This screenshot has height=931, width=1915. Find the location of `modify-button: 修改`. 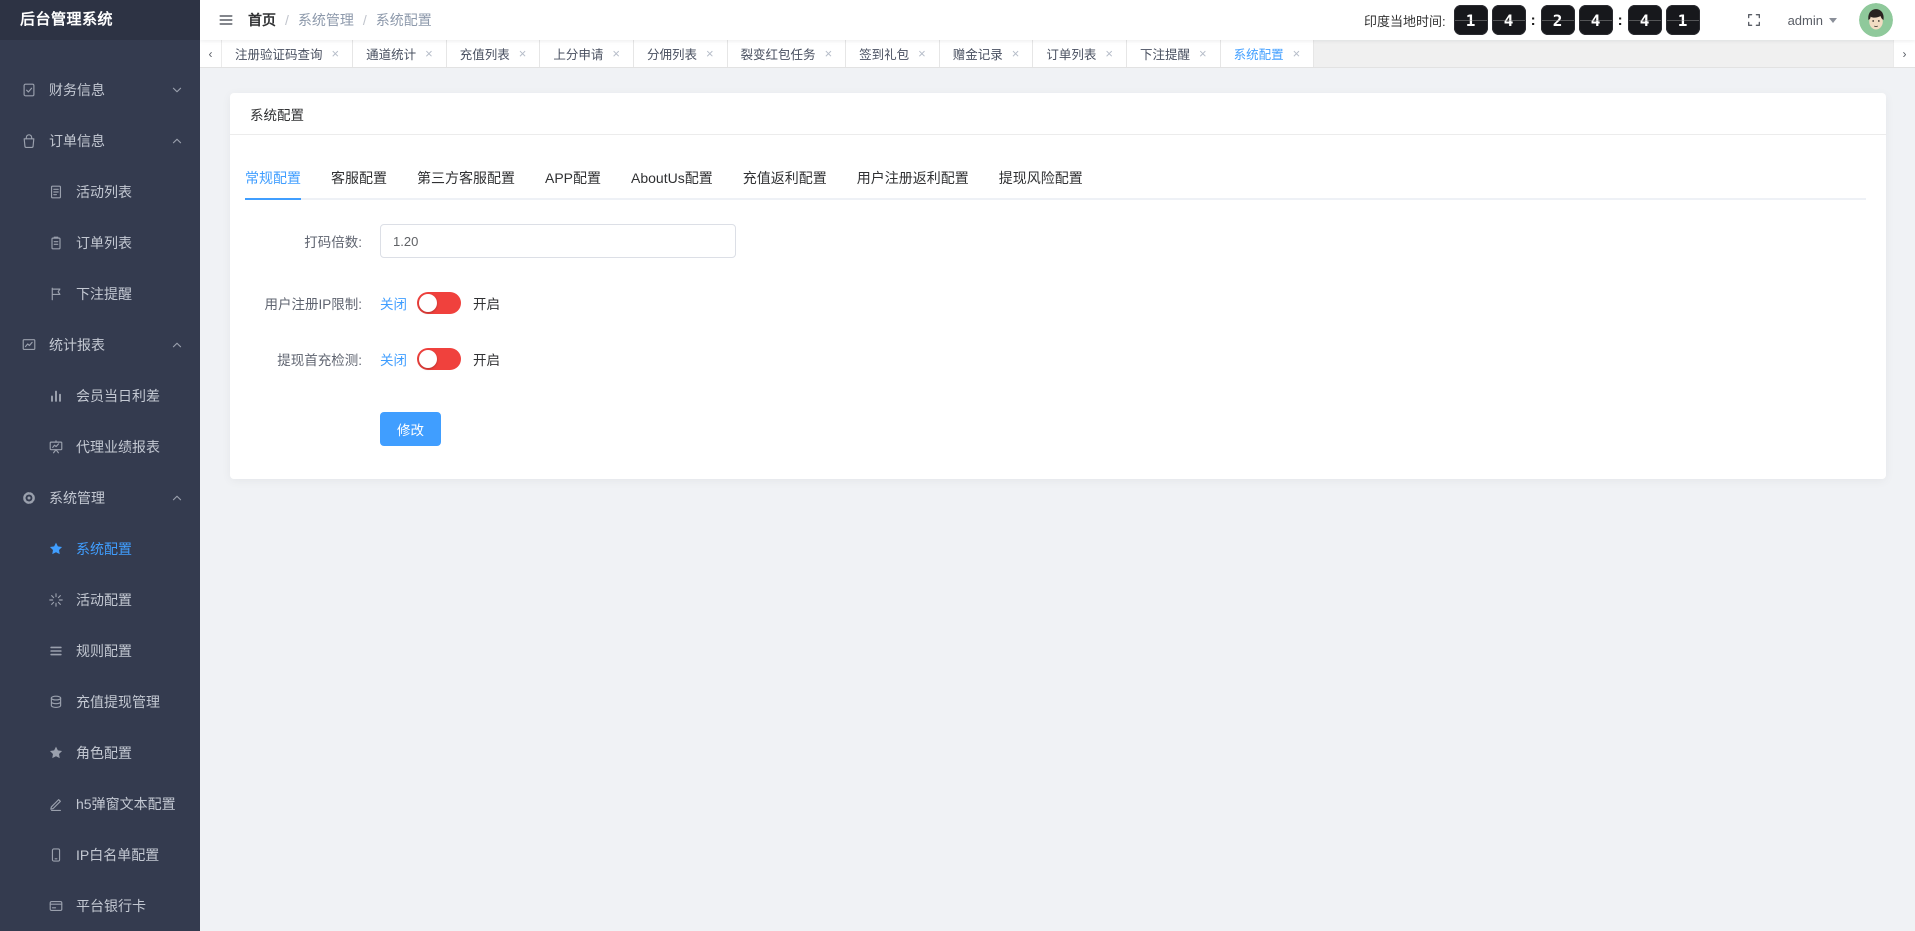

modify-button: 修改 is located at coordinates (410, 429).